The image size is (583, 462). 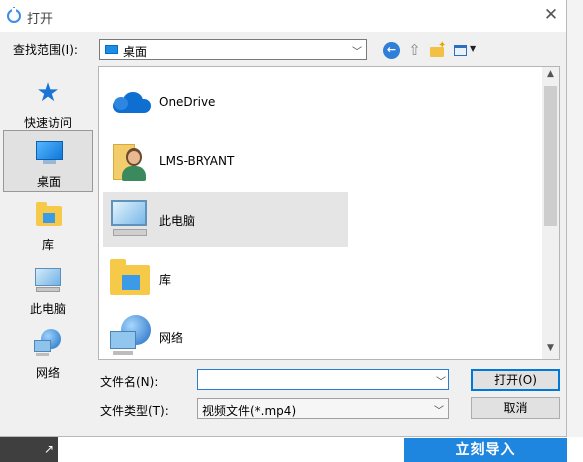 I want to click on title-bar: 打开 ✕, so click(x=283, y=16).